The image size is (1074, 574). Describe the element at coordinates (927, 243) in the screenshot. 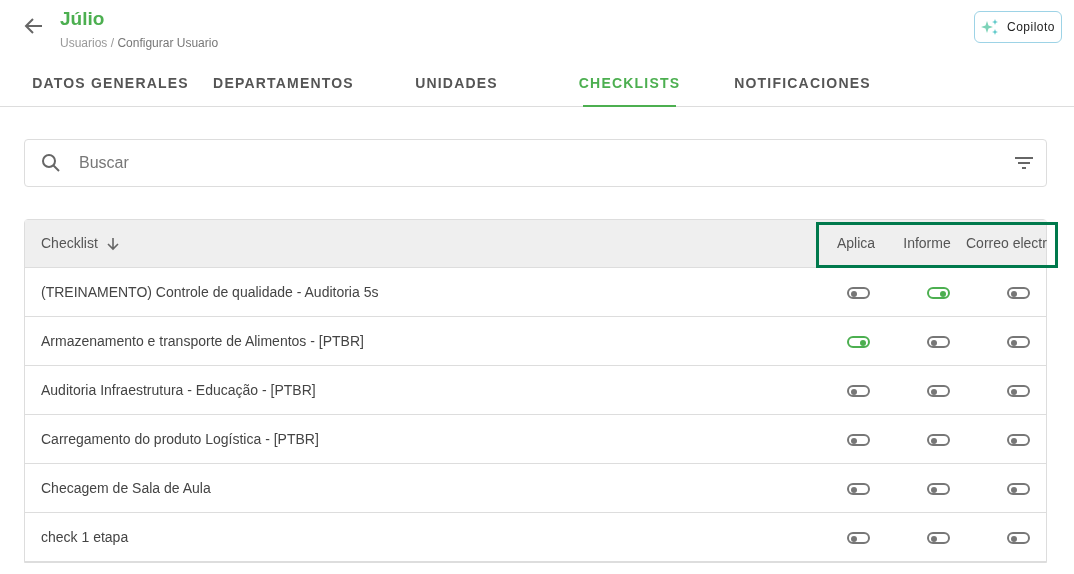

I see `column-header: Informe` at that location.